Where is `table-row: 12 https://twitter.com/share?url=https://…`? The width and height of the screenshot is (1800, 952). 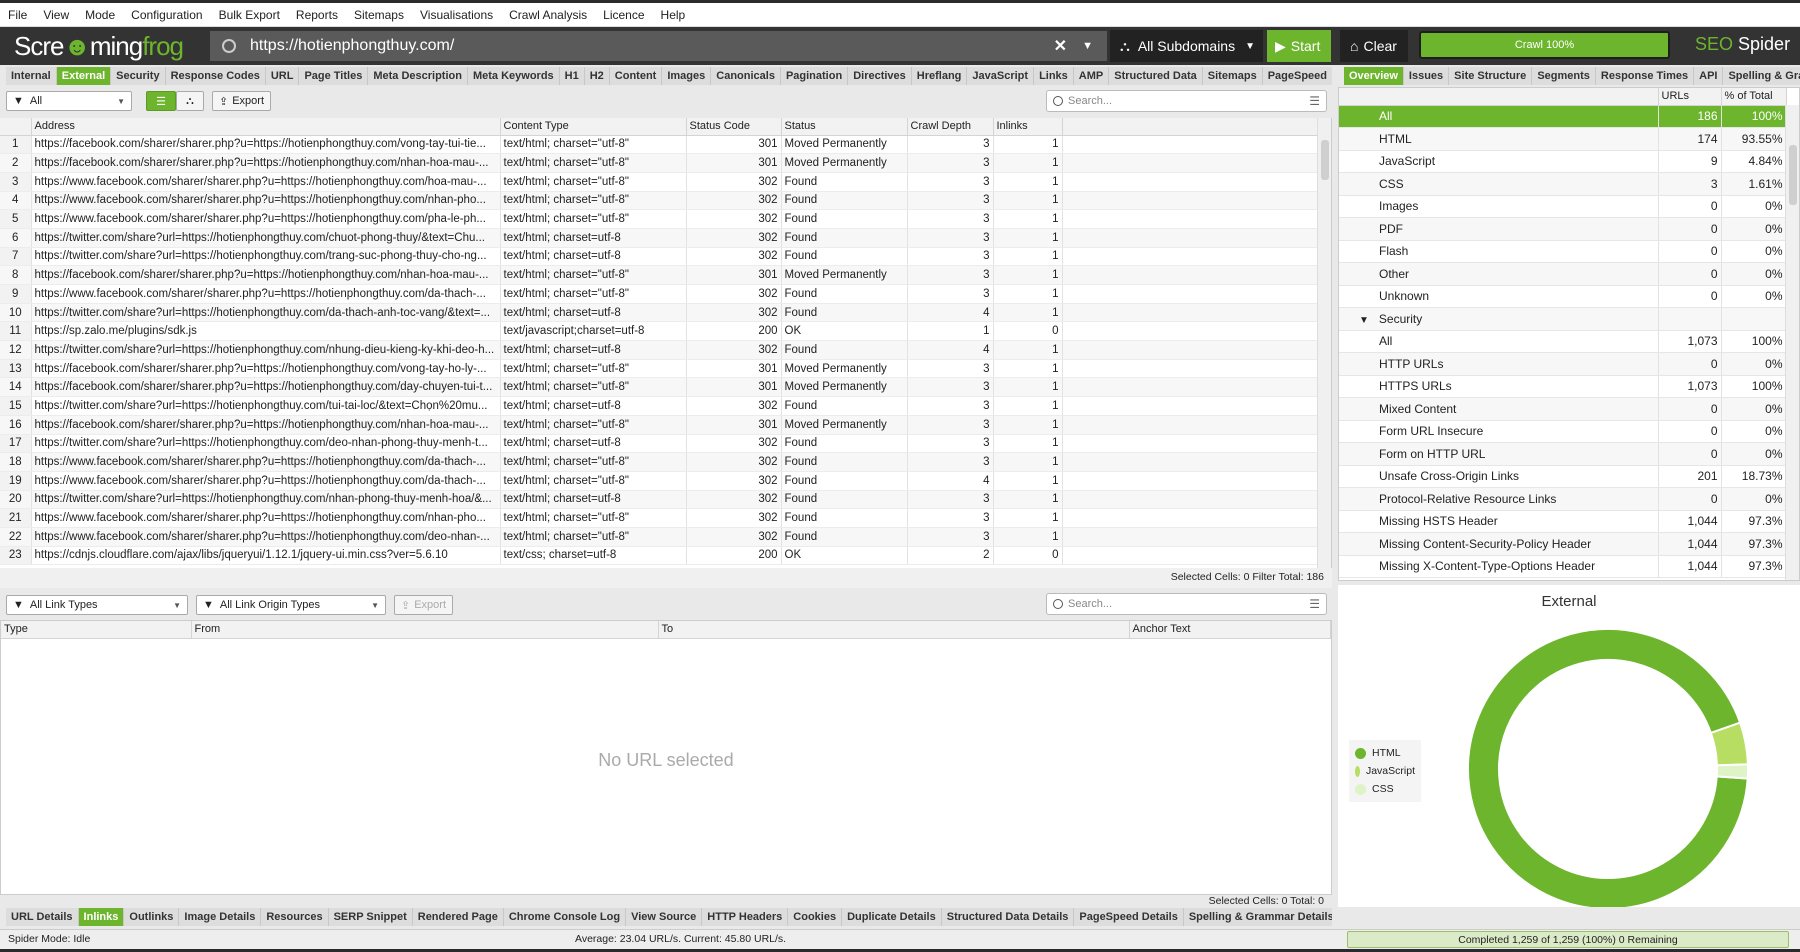
table-row: 12 https://twitter.com/share?url=https://… is located at coordinates (659, 350).